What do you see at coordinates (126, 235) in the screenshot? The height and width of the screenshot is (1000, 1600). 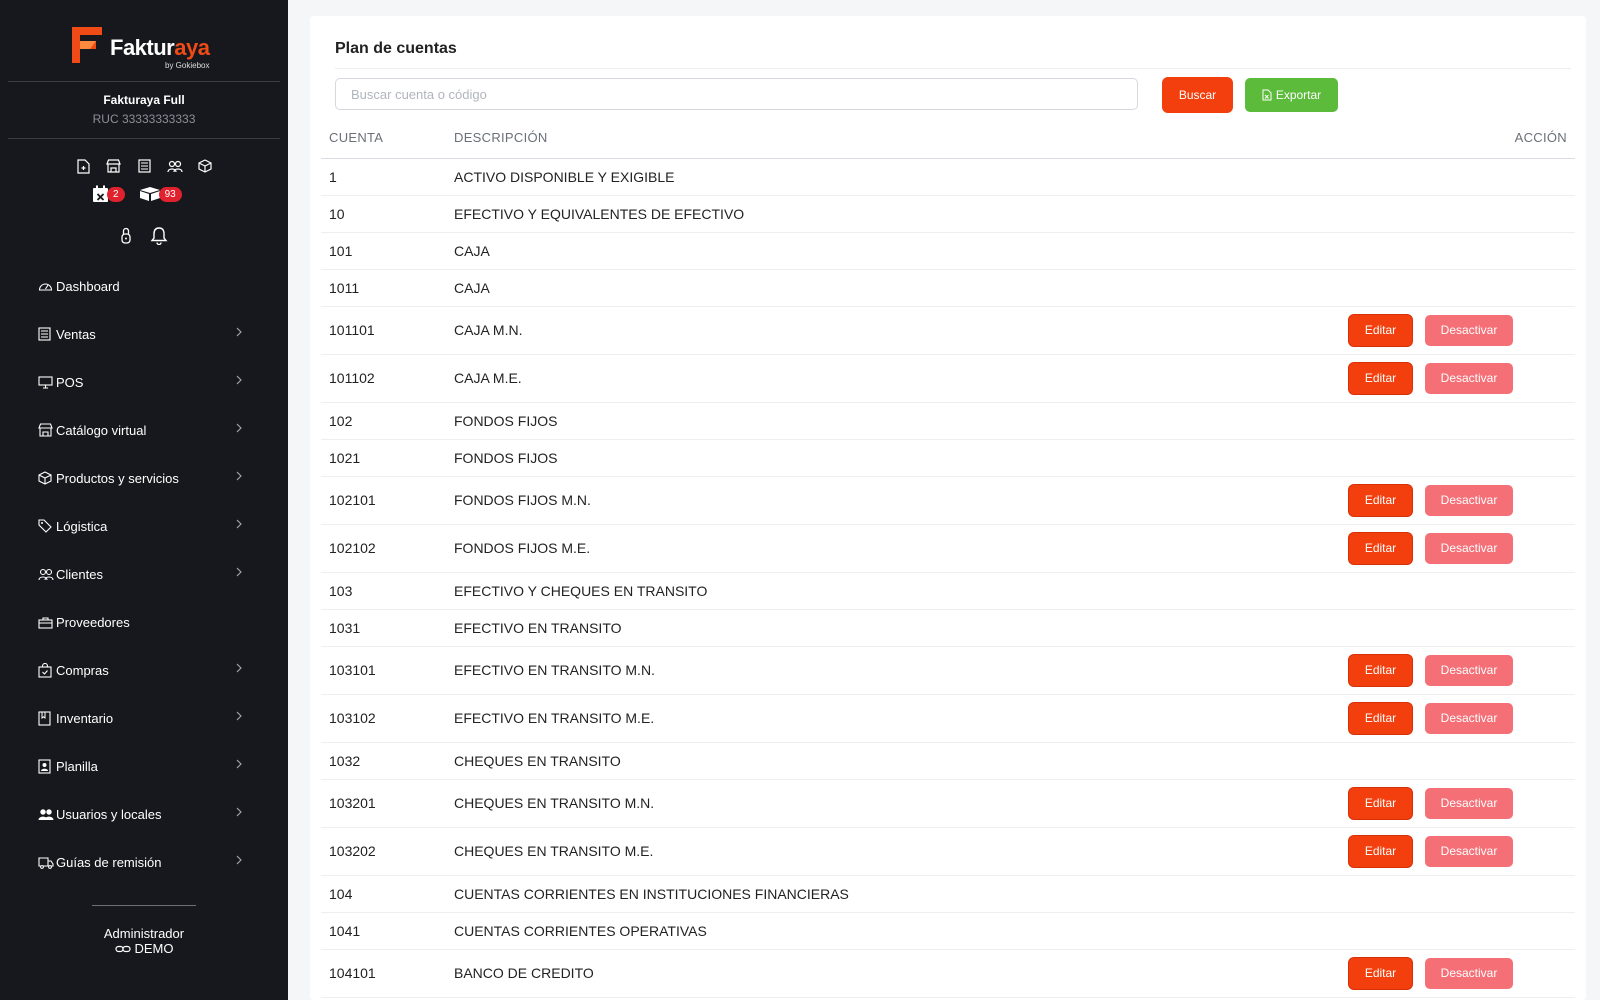 I see `lock-icon` at bounding box center [126, 235].